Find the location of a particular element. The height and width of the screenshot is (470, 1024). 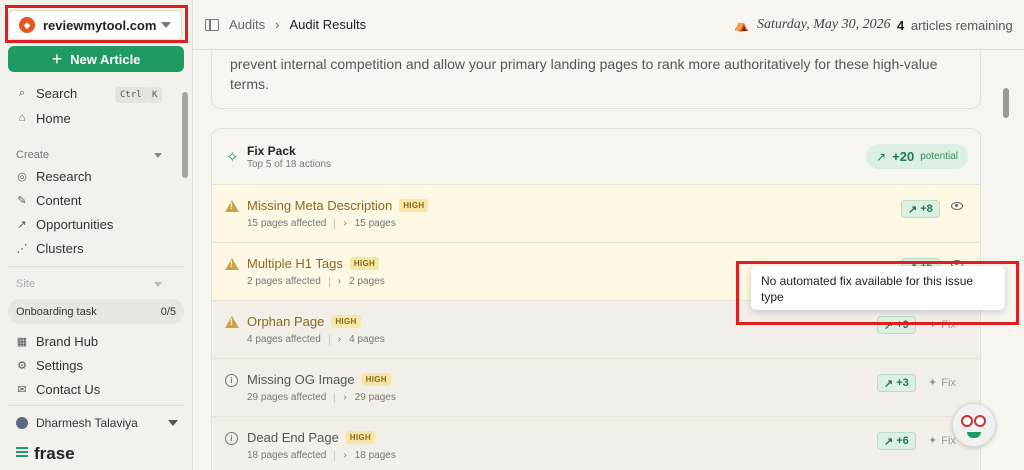

gain-value: +6 is located at coordinates (902, 441).